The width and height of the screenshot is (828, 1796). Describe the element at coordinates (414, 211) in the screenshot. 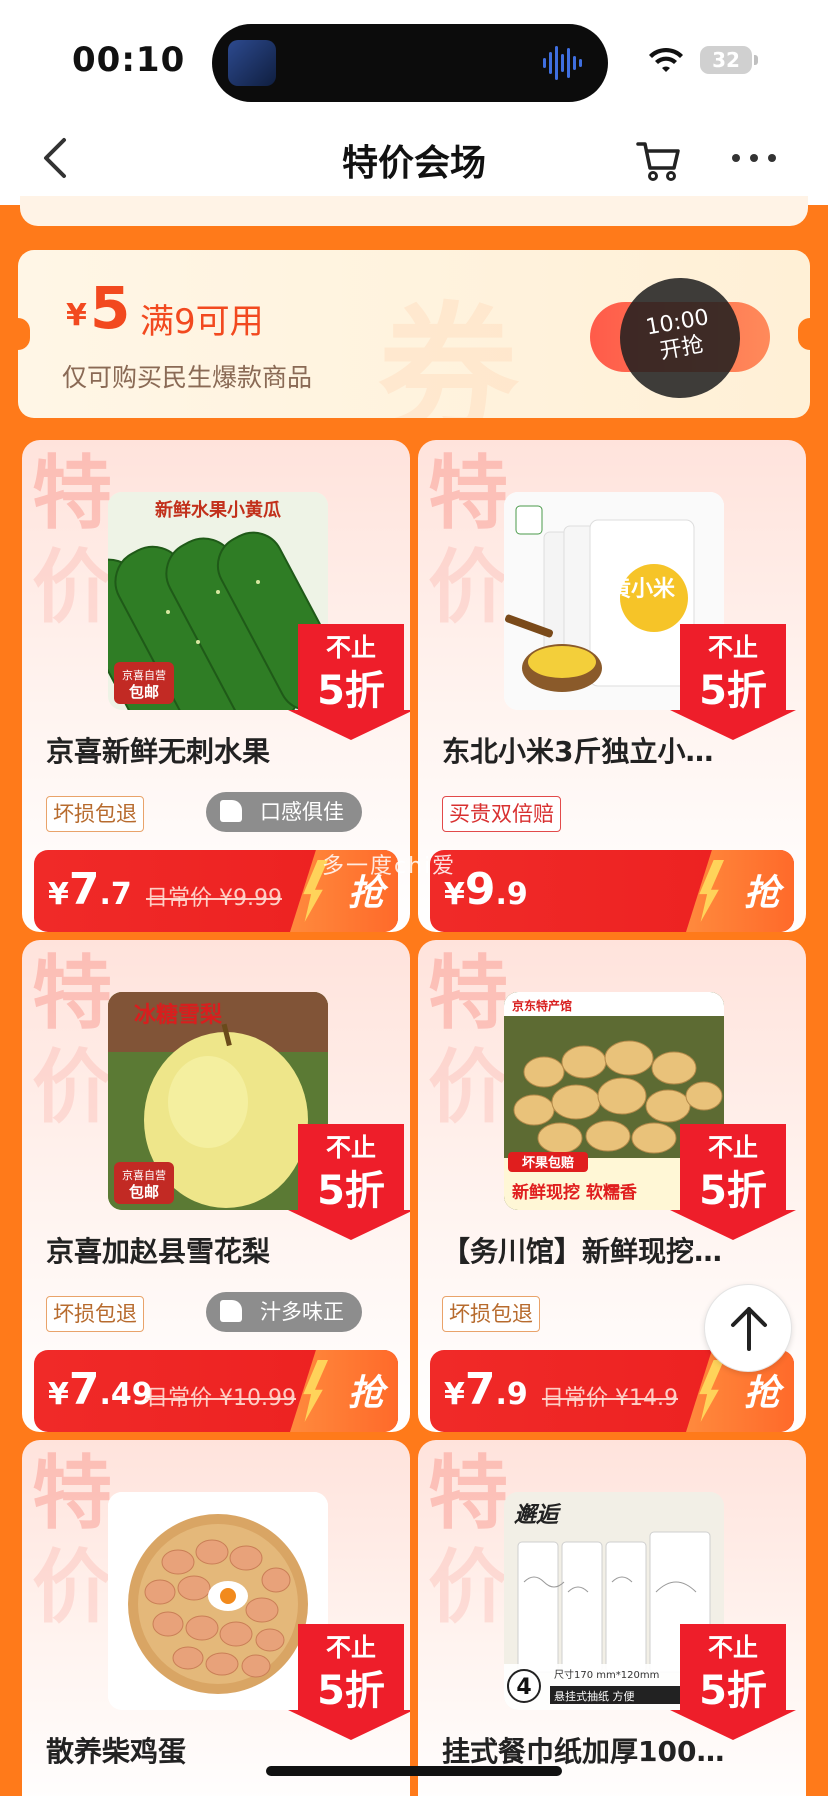

I see `top-banner-edge` at that location.